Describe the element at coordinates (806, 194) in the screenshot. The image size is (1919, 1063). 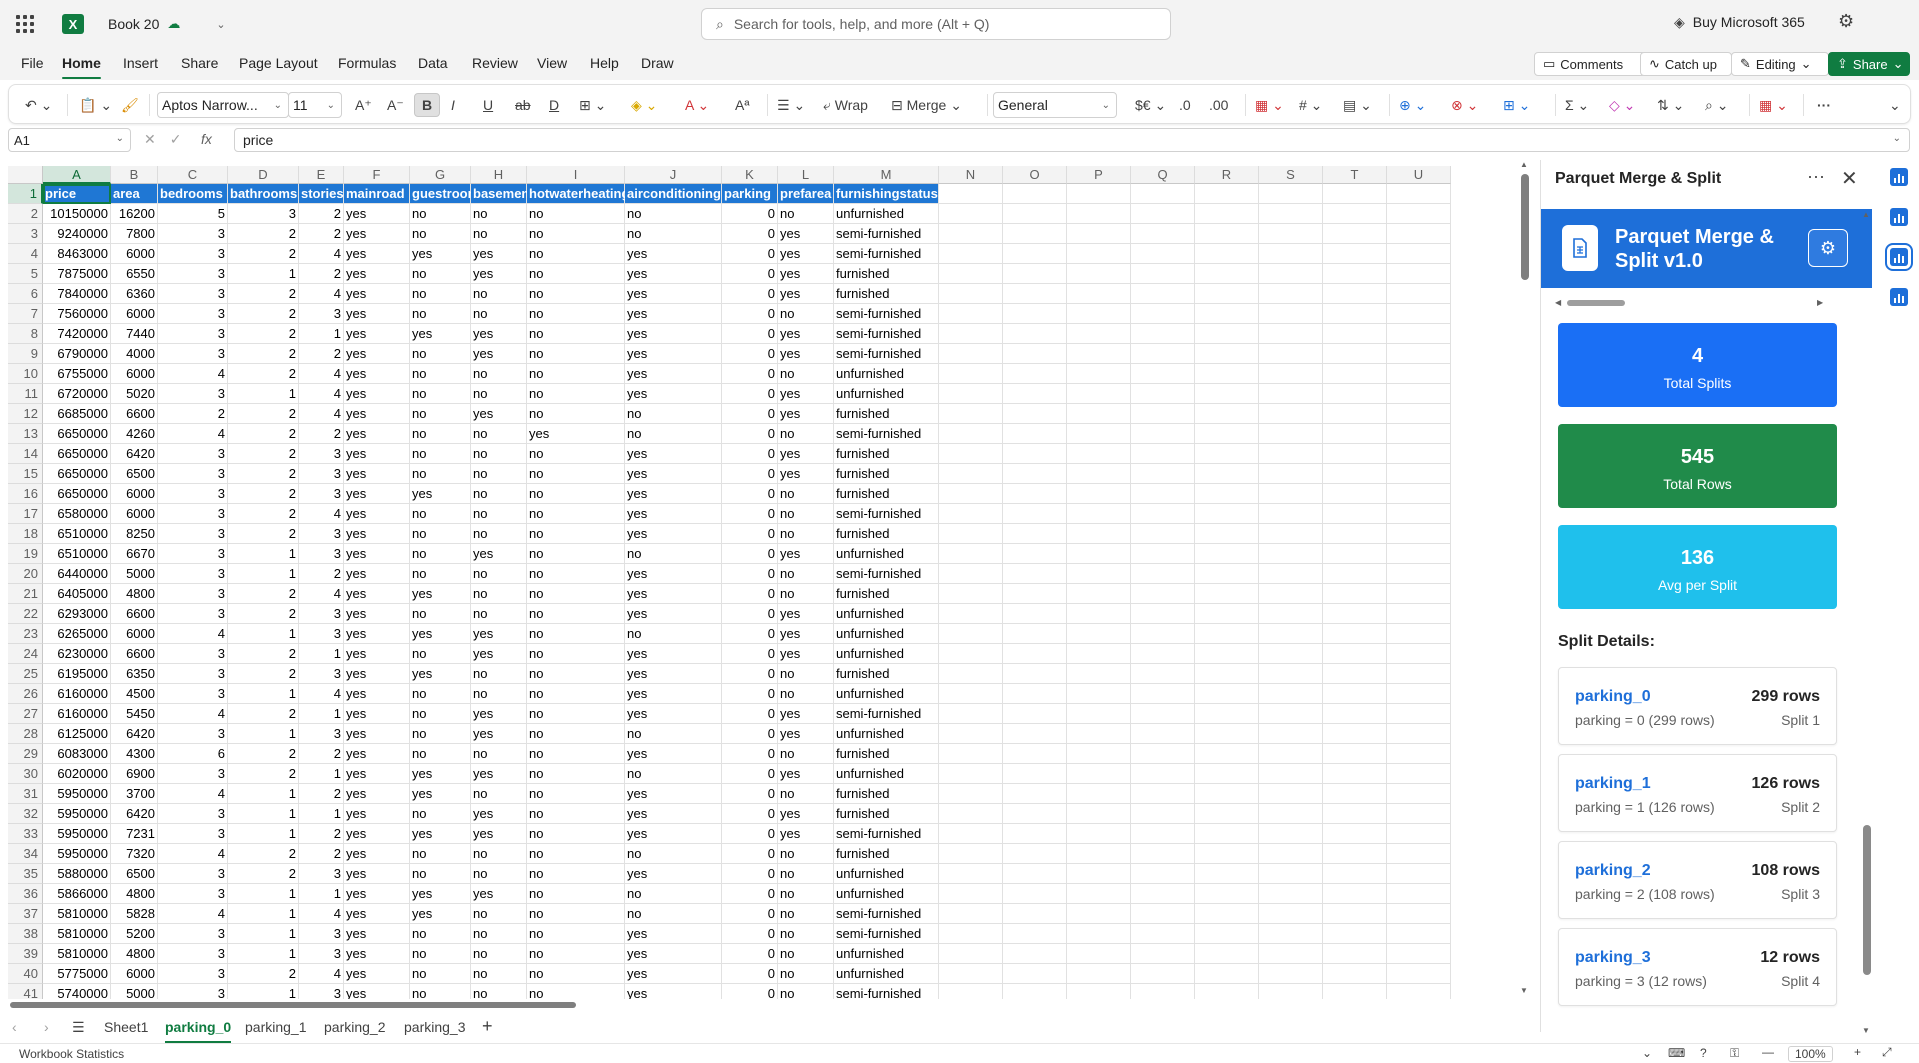
I see `header-cell: prefarea` at that location.